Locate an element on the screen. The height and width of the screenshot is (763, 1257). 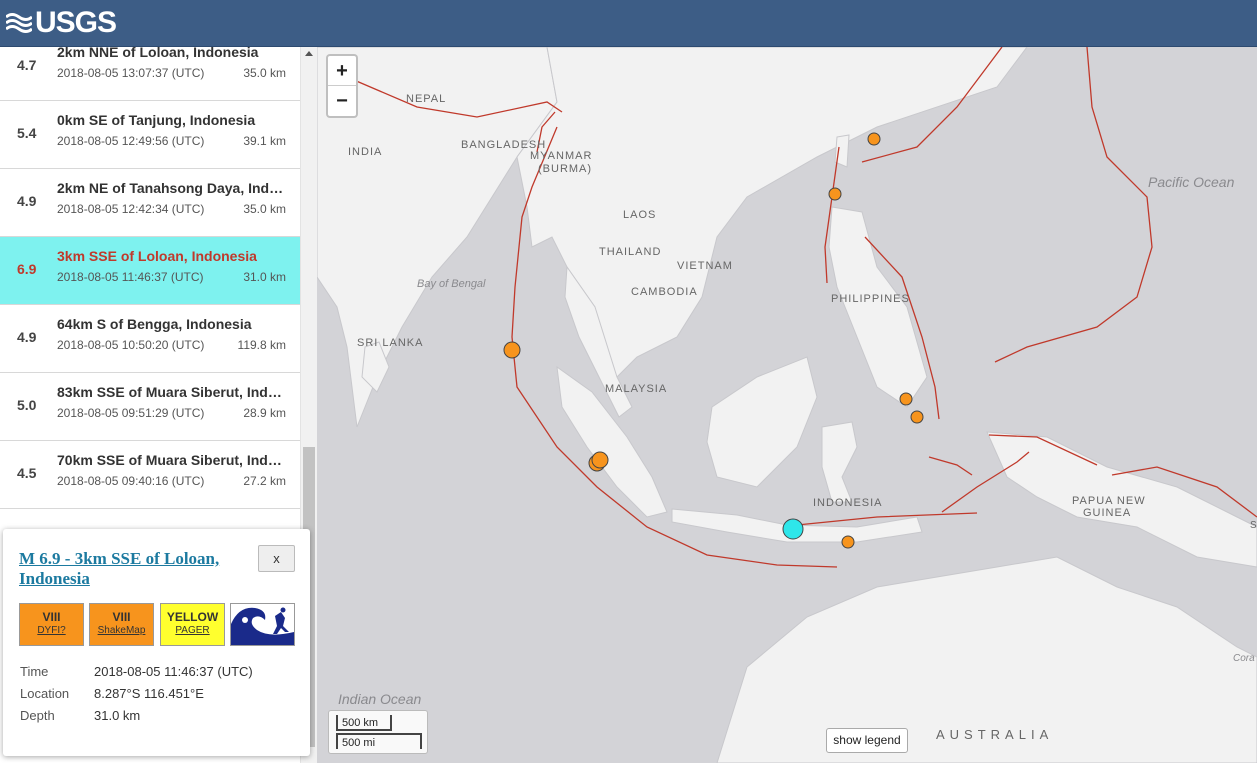
tsunami-icon is located at coordinates (262, 624).